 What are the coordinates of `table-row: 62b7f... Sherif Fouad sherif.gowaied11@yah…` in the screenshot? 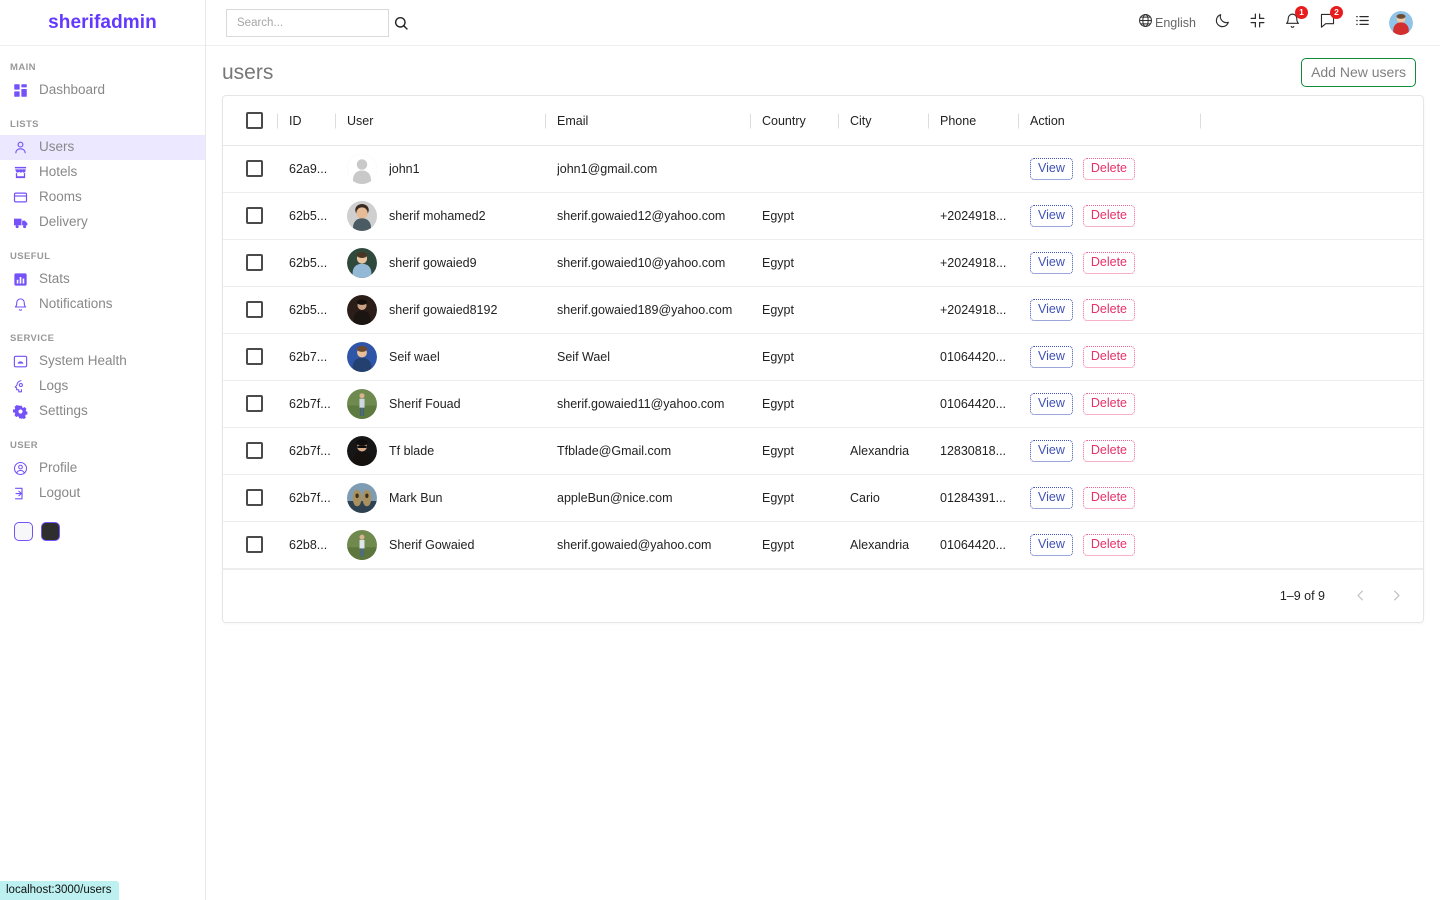 It's located at (823, 404).